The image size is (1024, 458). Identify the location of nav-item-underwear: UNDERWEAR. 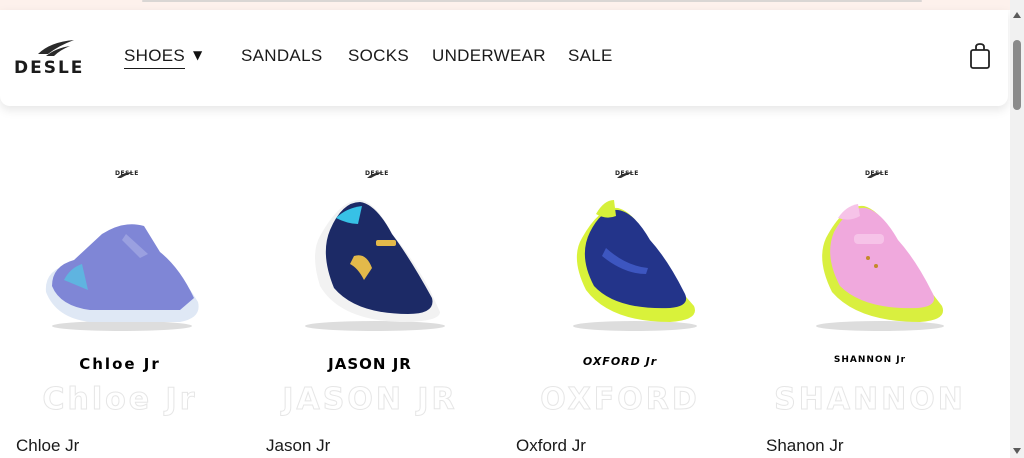
(489, 56).